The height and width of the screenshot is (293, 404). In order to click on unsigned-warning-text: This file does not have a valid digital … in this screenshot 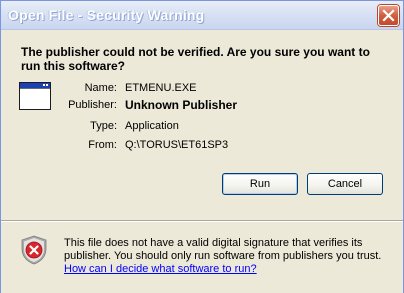, I will do `click(223, 249)`.